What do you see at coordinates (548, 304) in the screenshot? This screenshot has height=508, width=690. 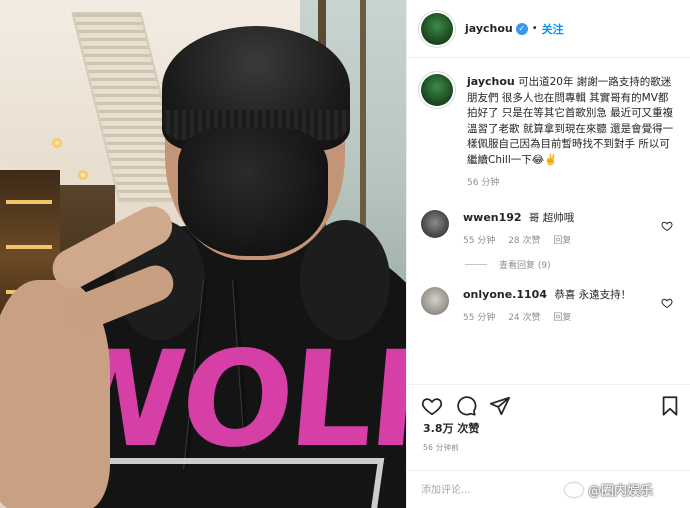 I see `comment-item: onlyone.1104 恭喜 永遠支持！ 55 分钟 24 次赞 回复` at bounding box center [548, 304].